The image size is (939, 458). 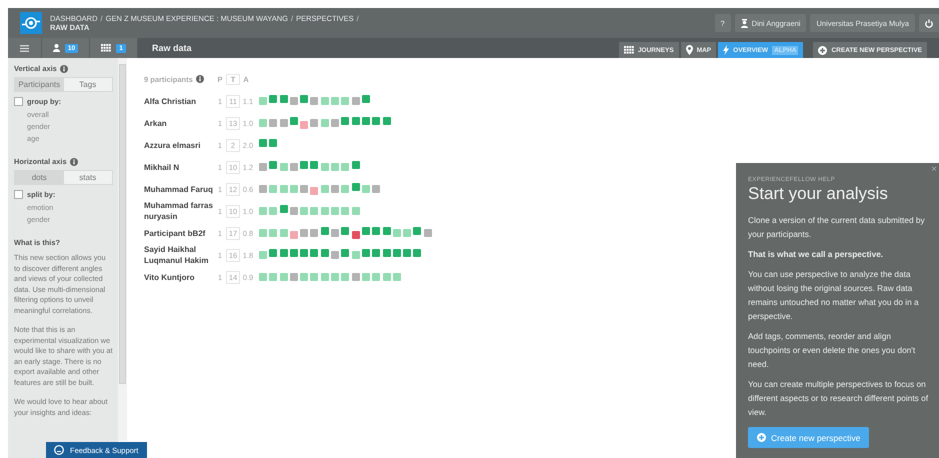 What do you see at coordinates (179, 255) in the screenshot?
I see `participant-name: Sayid Haikhal Luqmanul Hakim` at bounding box center [179, 255].